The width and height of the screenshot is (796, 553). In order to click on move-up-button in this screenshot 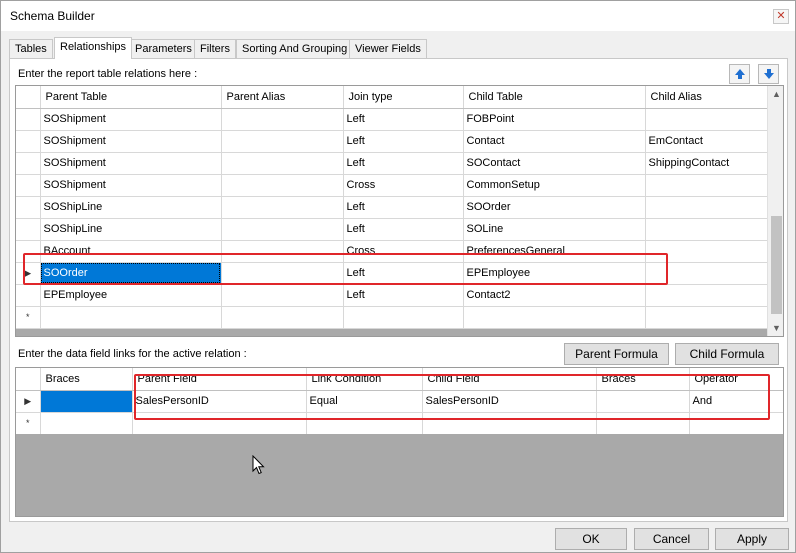, I will do `click(739, 74)`.